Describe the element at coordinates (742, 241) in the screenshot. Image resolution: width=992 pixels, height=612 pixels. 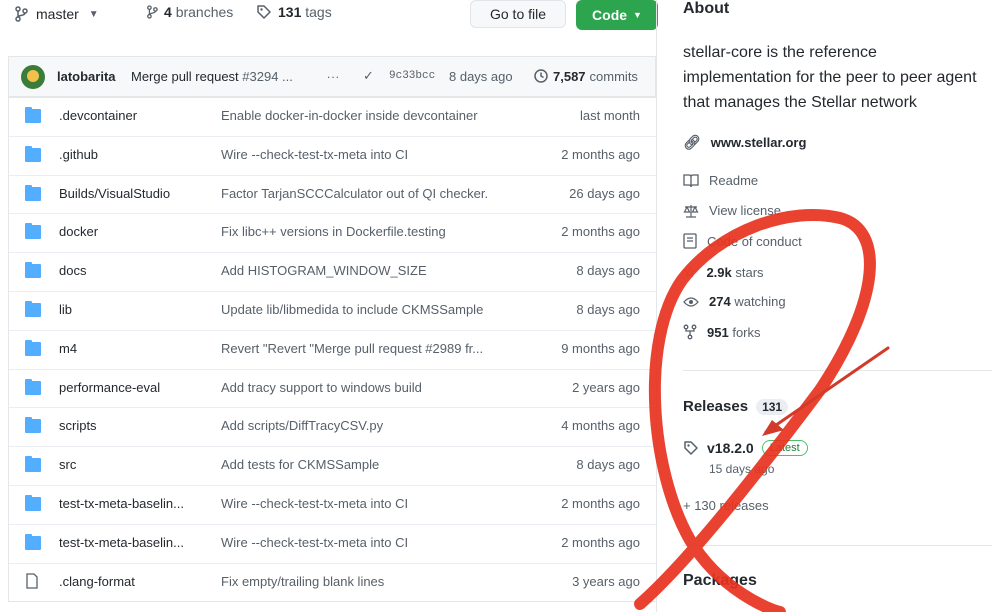
I see `code-of-conduct-link: Code of conduct` at that location.